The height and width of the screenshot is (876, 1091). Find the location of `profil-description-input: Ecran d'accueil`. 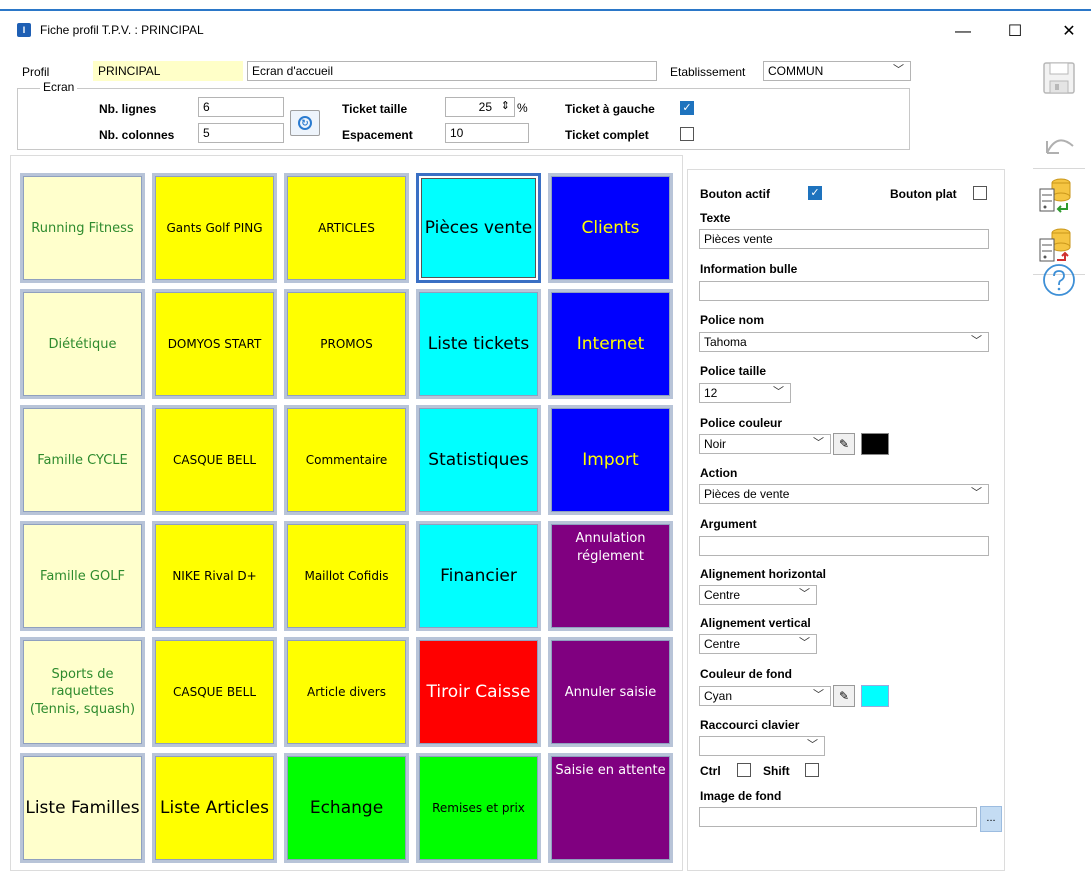

profil-description-input: Ecran d'accueil is located at coordinates (452, 71).